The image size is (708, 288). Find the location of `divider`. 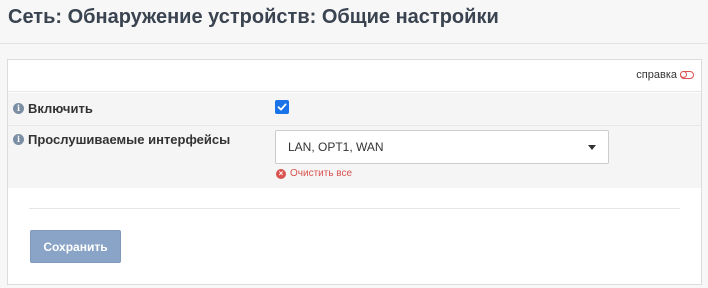

divider is located at coordinates (354, 208).